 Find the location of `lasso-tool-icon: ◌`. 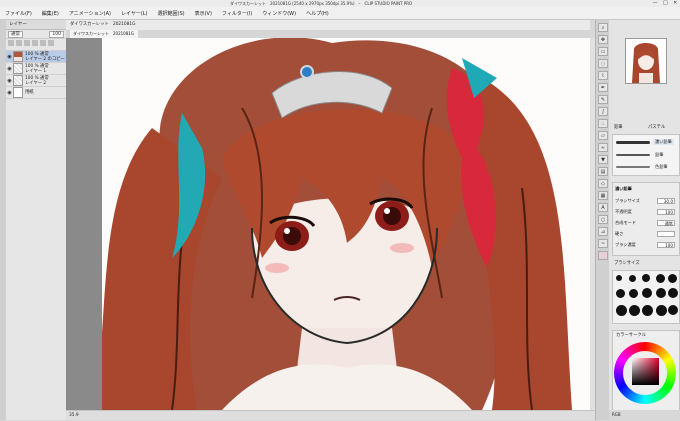

lasso-tool-icon: ◌ is located at coordinates (603, 63).